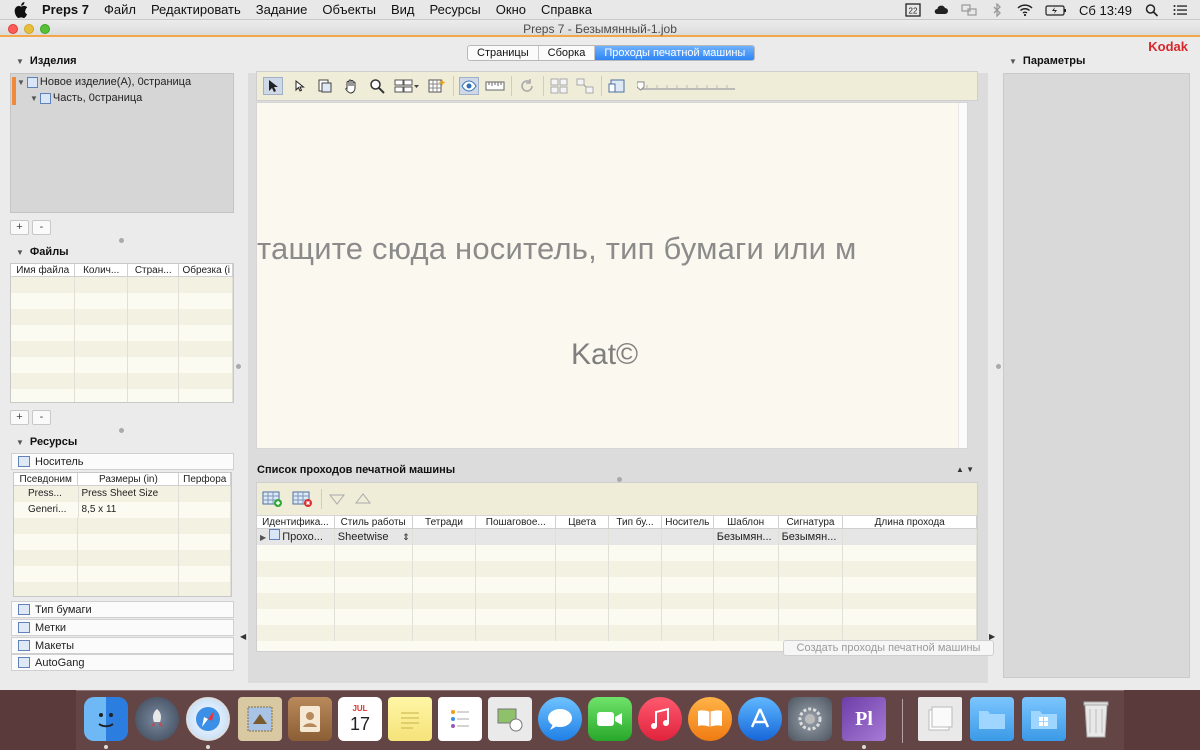 The width and height of the screenshot is (1200, 750). What do you see at coordinates (566, 9) in the screenshot?
I see `menu-help: Справка` at bounding box center [566, 9].